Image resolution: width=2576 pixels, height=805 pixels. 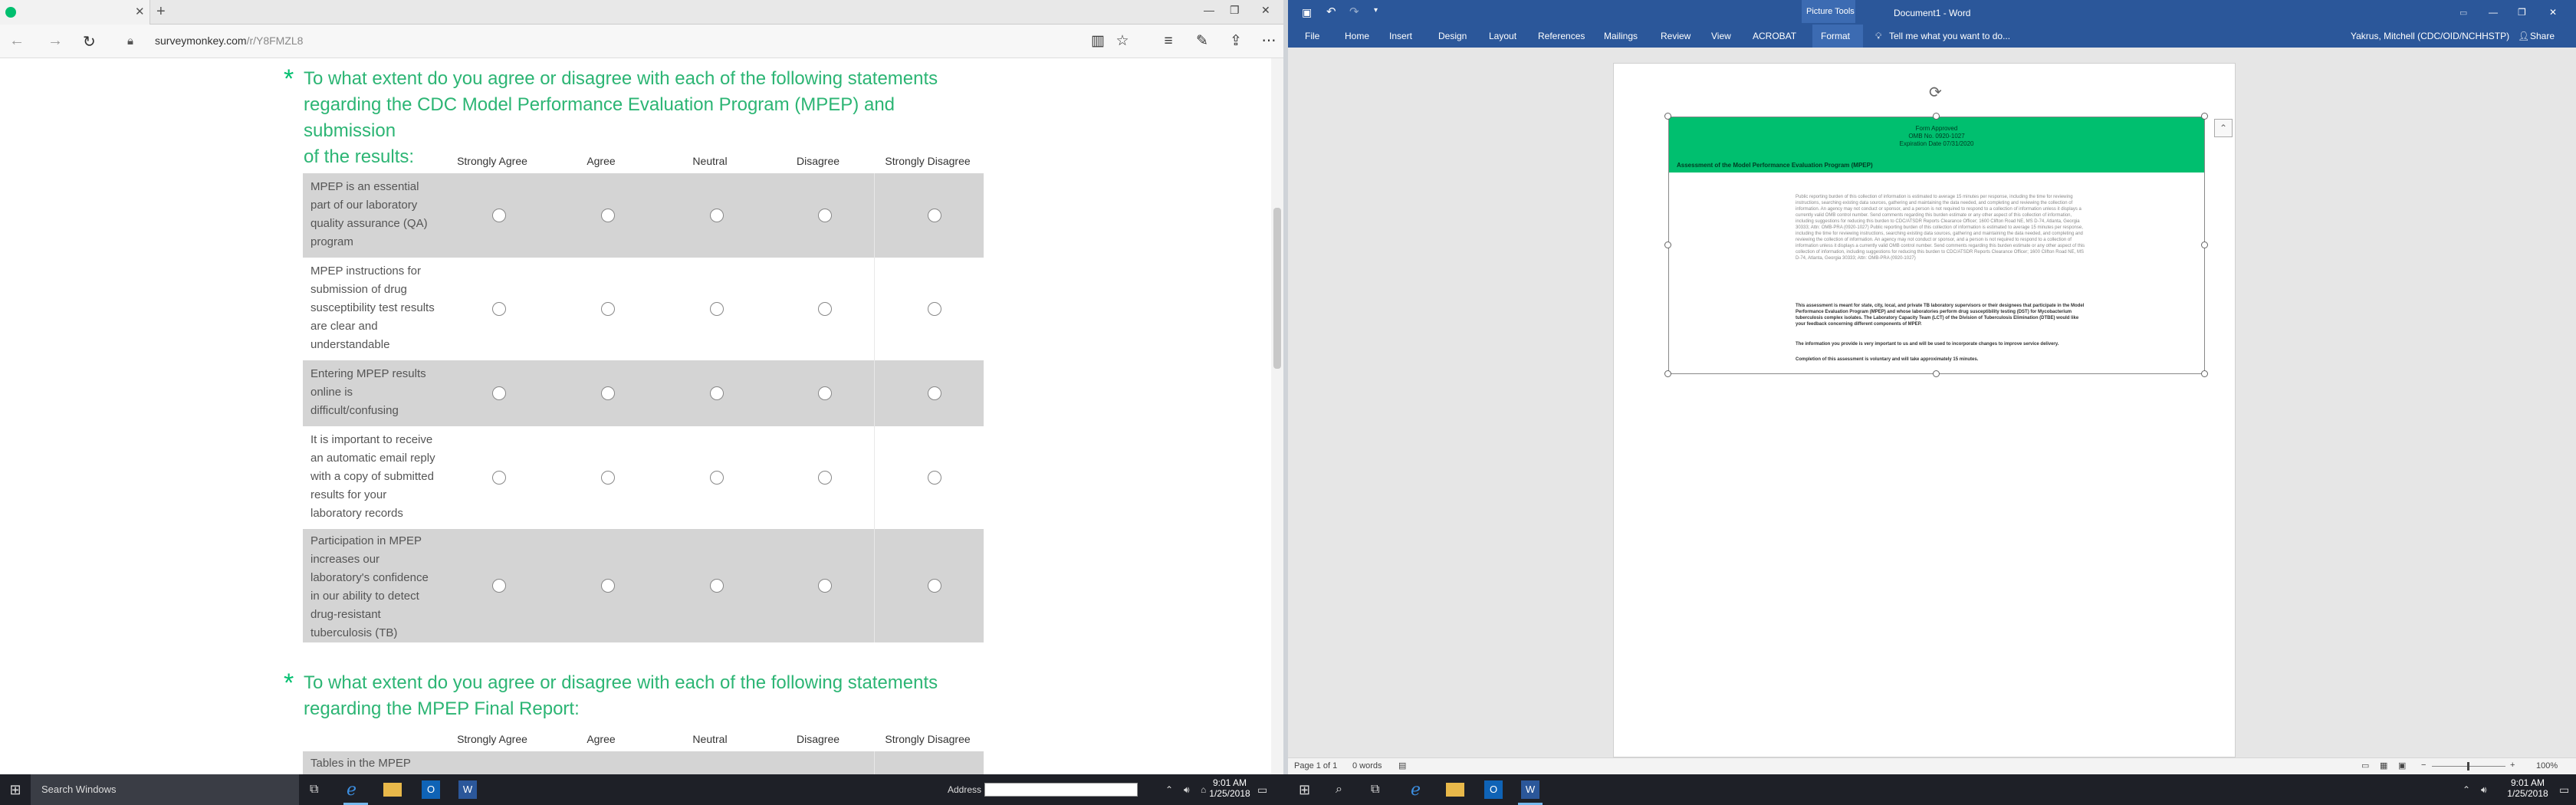 What do you see at coordinates (1401, 36) in the screenshot?
I see `tab-insert: Insert` at bounding box center [1401, 36].